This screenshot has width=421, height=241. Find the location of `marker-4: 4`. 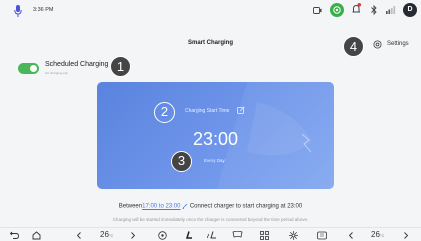

marker-4: 4 is located at coordinates (353, 46).